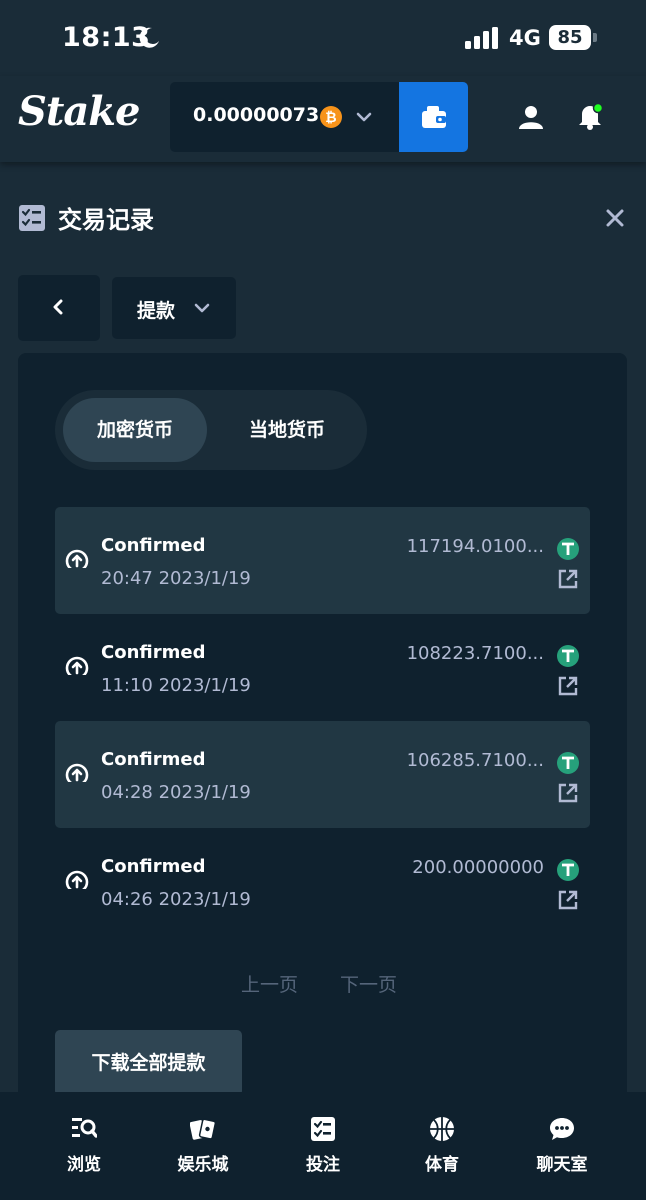 The width and height of the screenshot is (646, 1200). I want to click on close-icon, so click(615, 218).